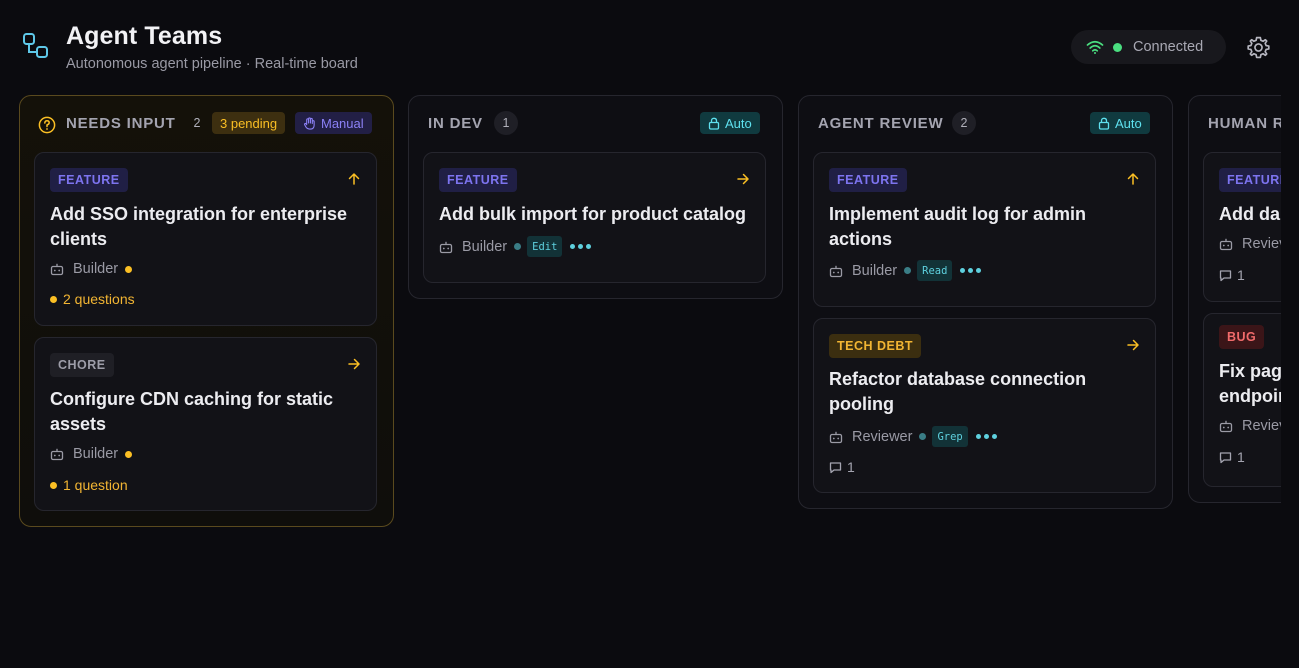 The image size is (1299, 668). What do you see at coordinates (309, 123) in the screenshot?
I see `hand-icon` at bounding box center [309, 123].